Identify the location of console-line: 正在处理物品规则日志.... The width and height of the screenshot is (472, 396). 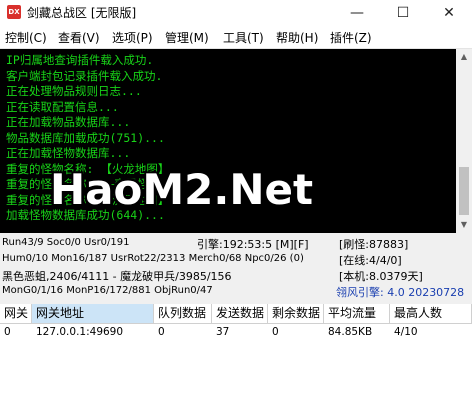
(74, 91).